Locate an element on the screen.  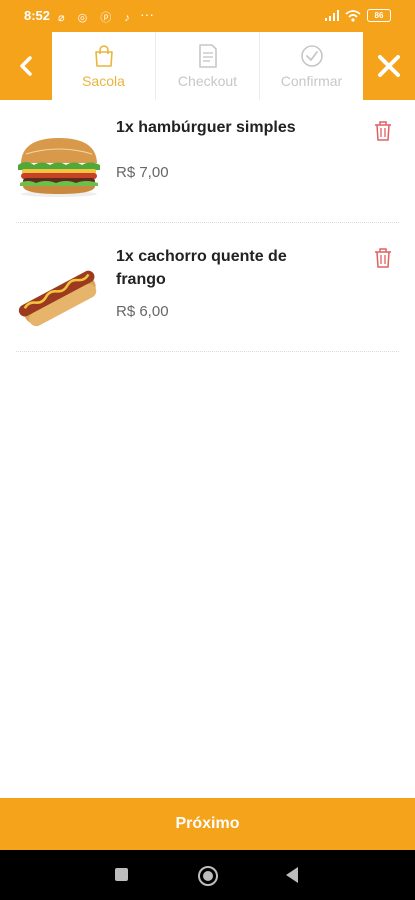
status-time: 8:52 is located at coordinates (37, 15).